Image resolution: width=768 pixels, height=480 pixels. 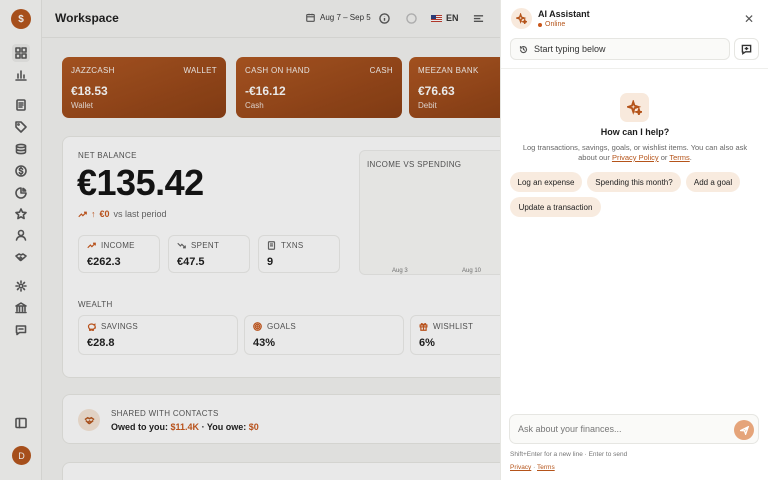 I want to click on owed-prefix: Owed to you:, so click(x=139, y=427).